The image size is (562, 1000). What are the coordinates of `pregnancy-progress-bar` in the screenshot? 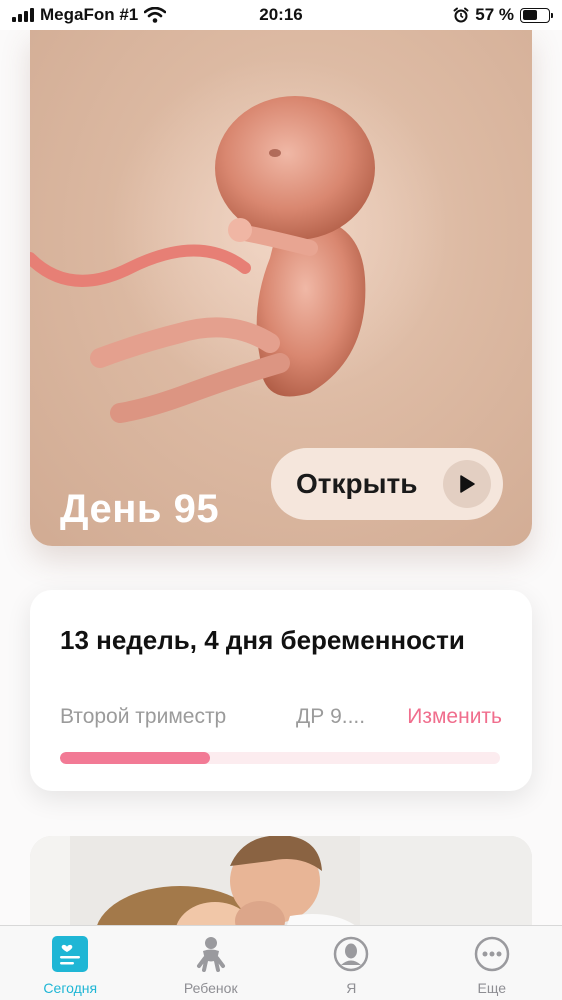 It's located at (280, 758).